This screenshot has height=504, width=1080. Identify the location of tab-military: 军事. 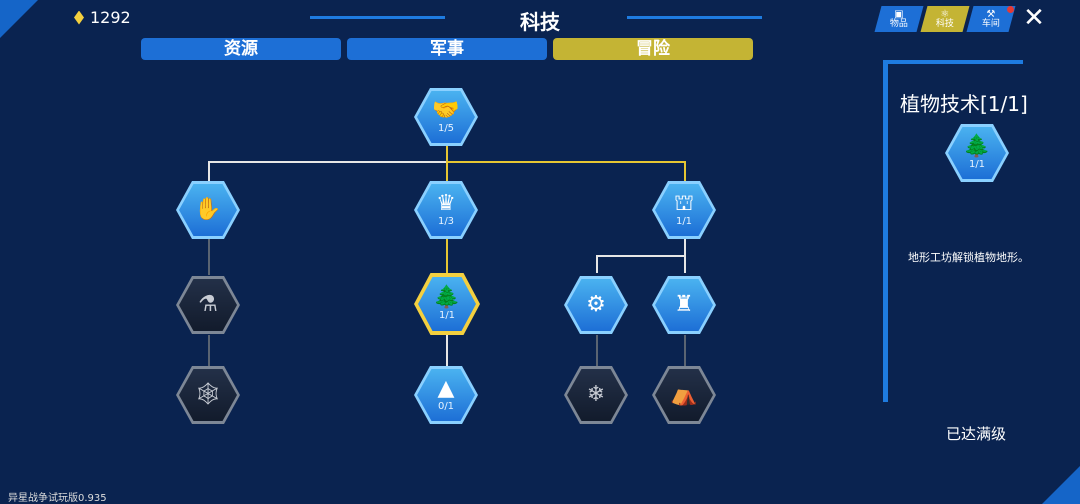
(447, 49).